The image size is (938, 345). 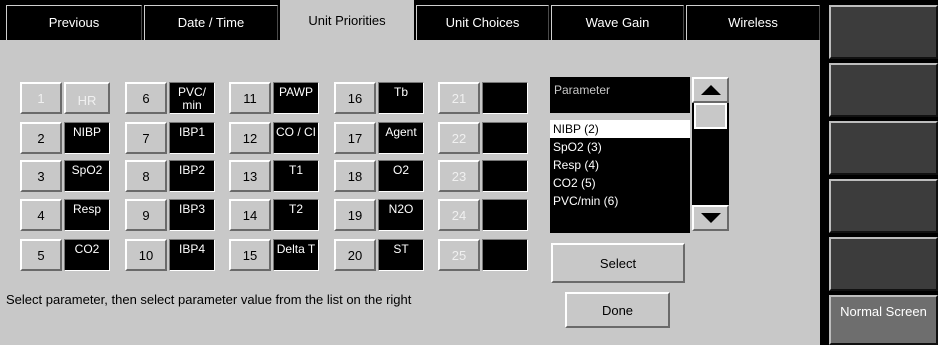 I want to click on tab-label: Date / Time, so click(x=211, y=22).